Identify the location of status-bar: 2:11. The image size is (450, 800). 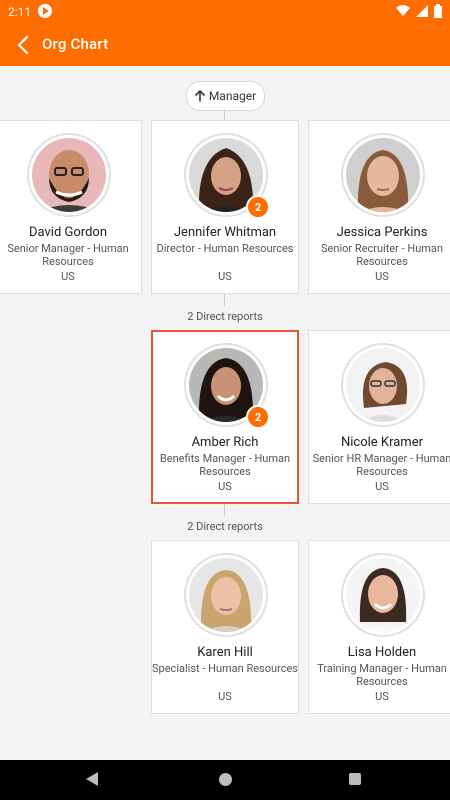
(225, 12).